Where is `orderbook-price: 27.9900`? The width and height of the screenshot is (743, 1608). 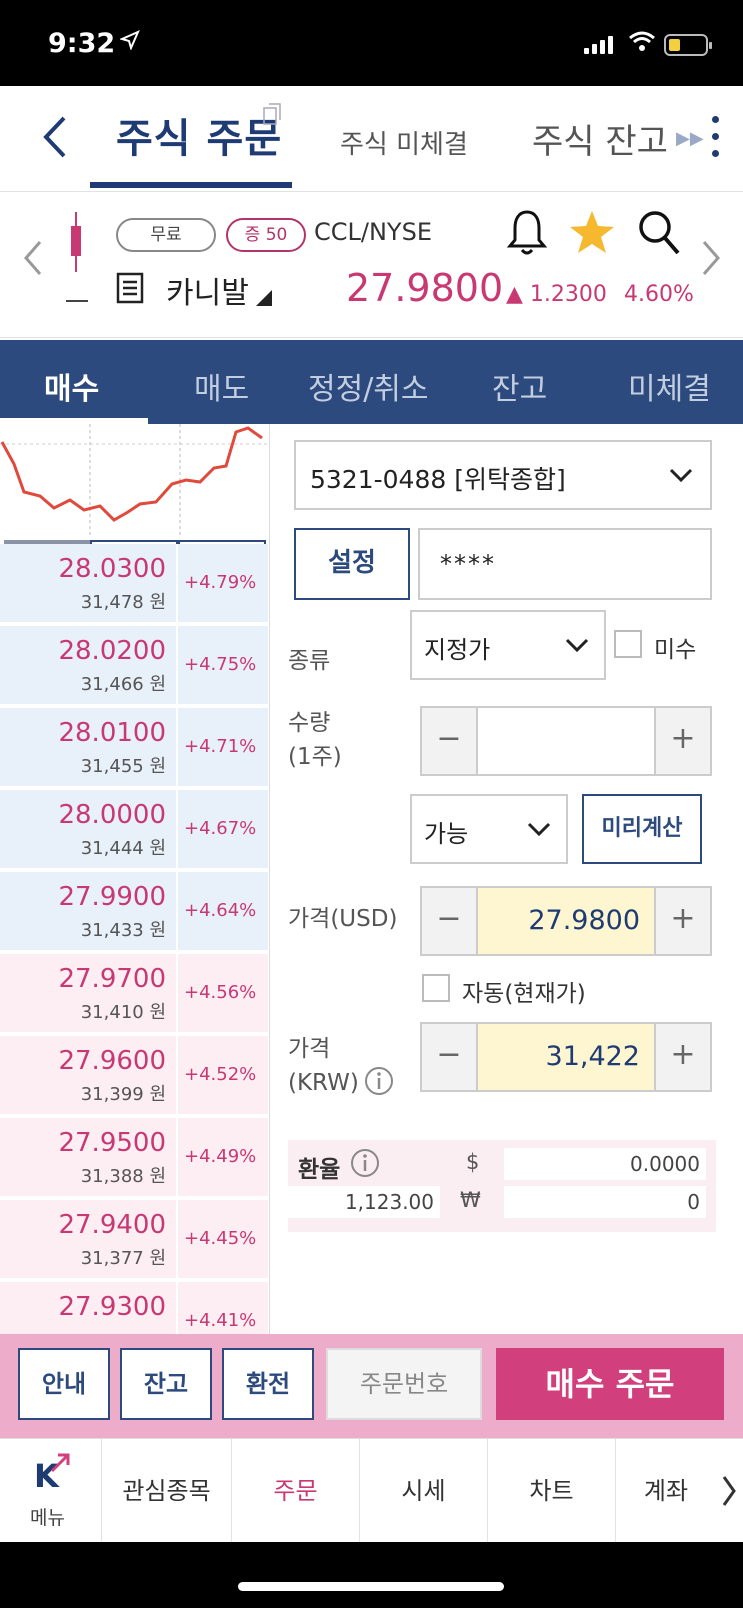
orderbook-price: 27.9900 is located at coordinates (112, 897).